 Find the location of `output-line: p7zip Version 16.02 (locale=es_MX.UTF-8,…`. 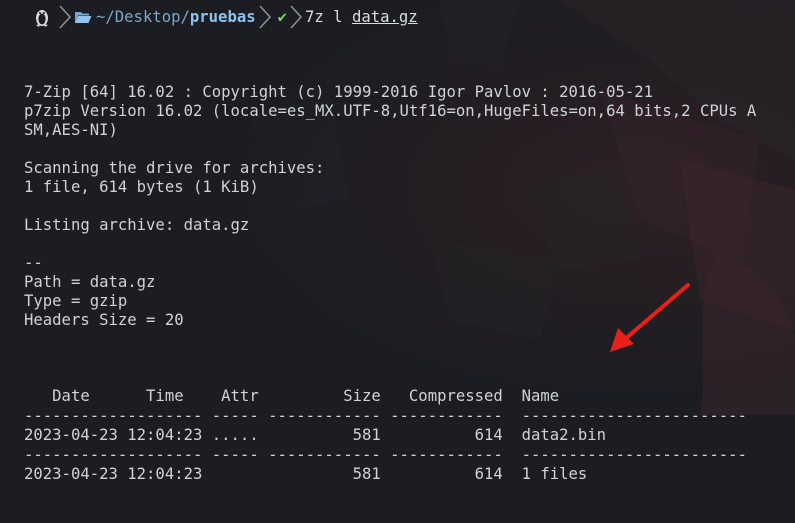

output-line: p7zip Version 16.02 (locale=es_MX.UTF-8,… is located at coordinates (390, 111).